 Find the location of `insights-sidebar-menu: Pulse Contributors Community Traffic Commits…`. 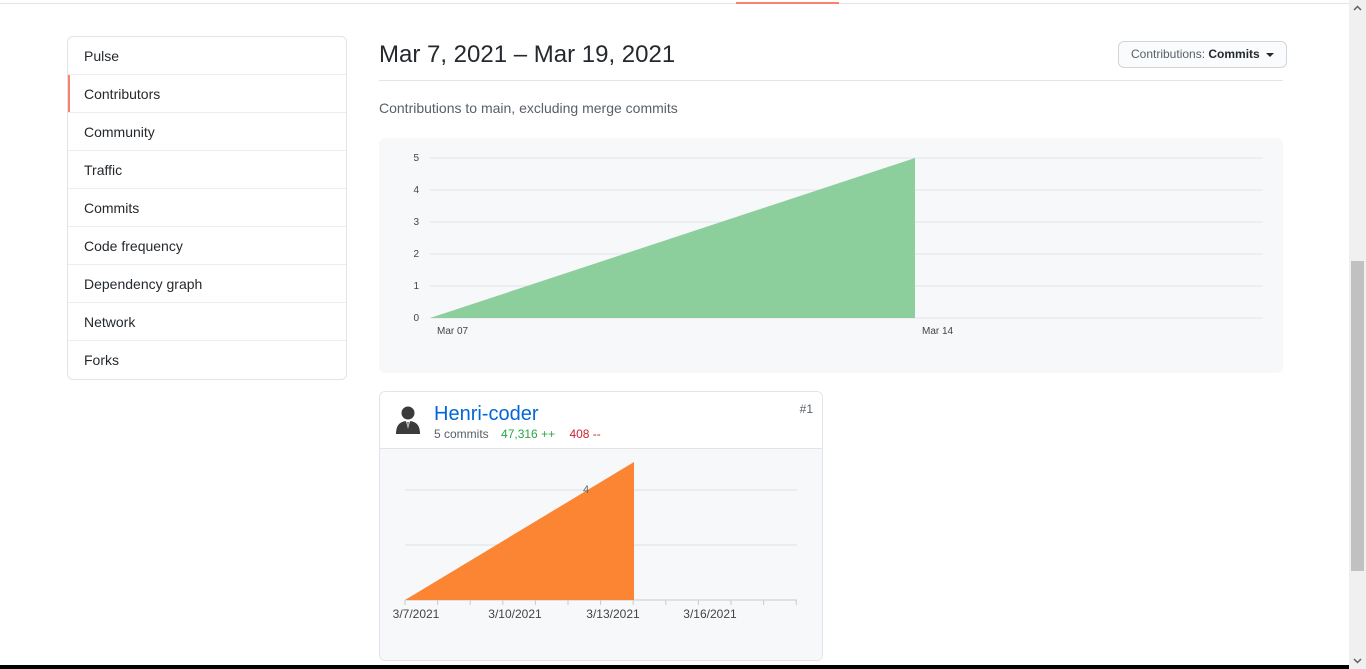

insights-sidebar-menu: Pulse Contributors Community Traffic Commits… is located at coordinates (207, 208).